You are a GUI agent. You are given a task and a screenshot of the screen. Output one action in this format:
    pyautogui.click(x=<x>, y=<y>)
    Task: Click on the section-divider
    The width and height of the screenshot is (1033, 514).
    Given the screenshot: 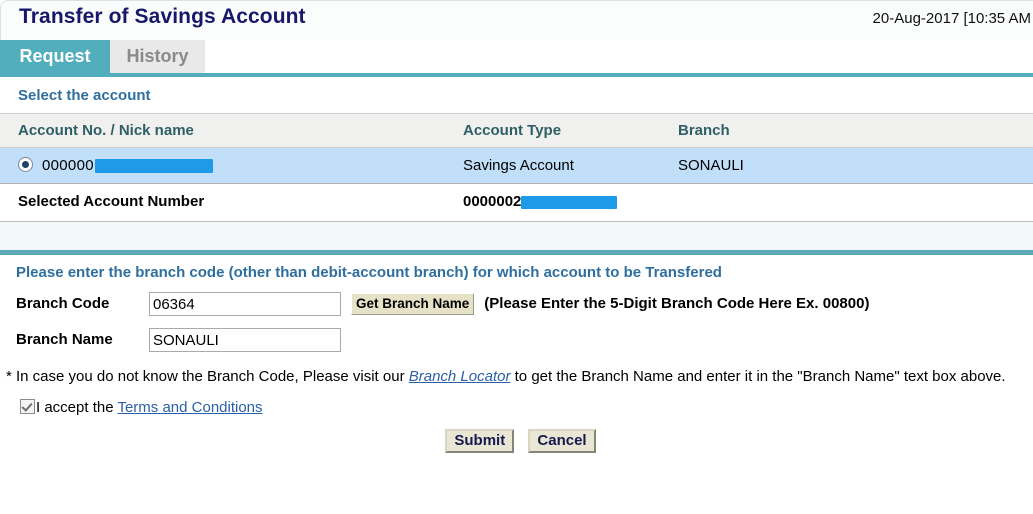 What is the action you would take?
    pyautogui.click(x=516, y=238)
    